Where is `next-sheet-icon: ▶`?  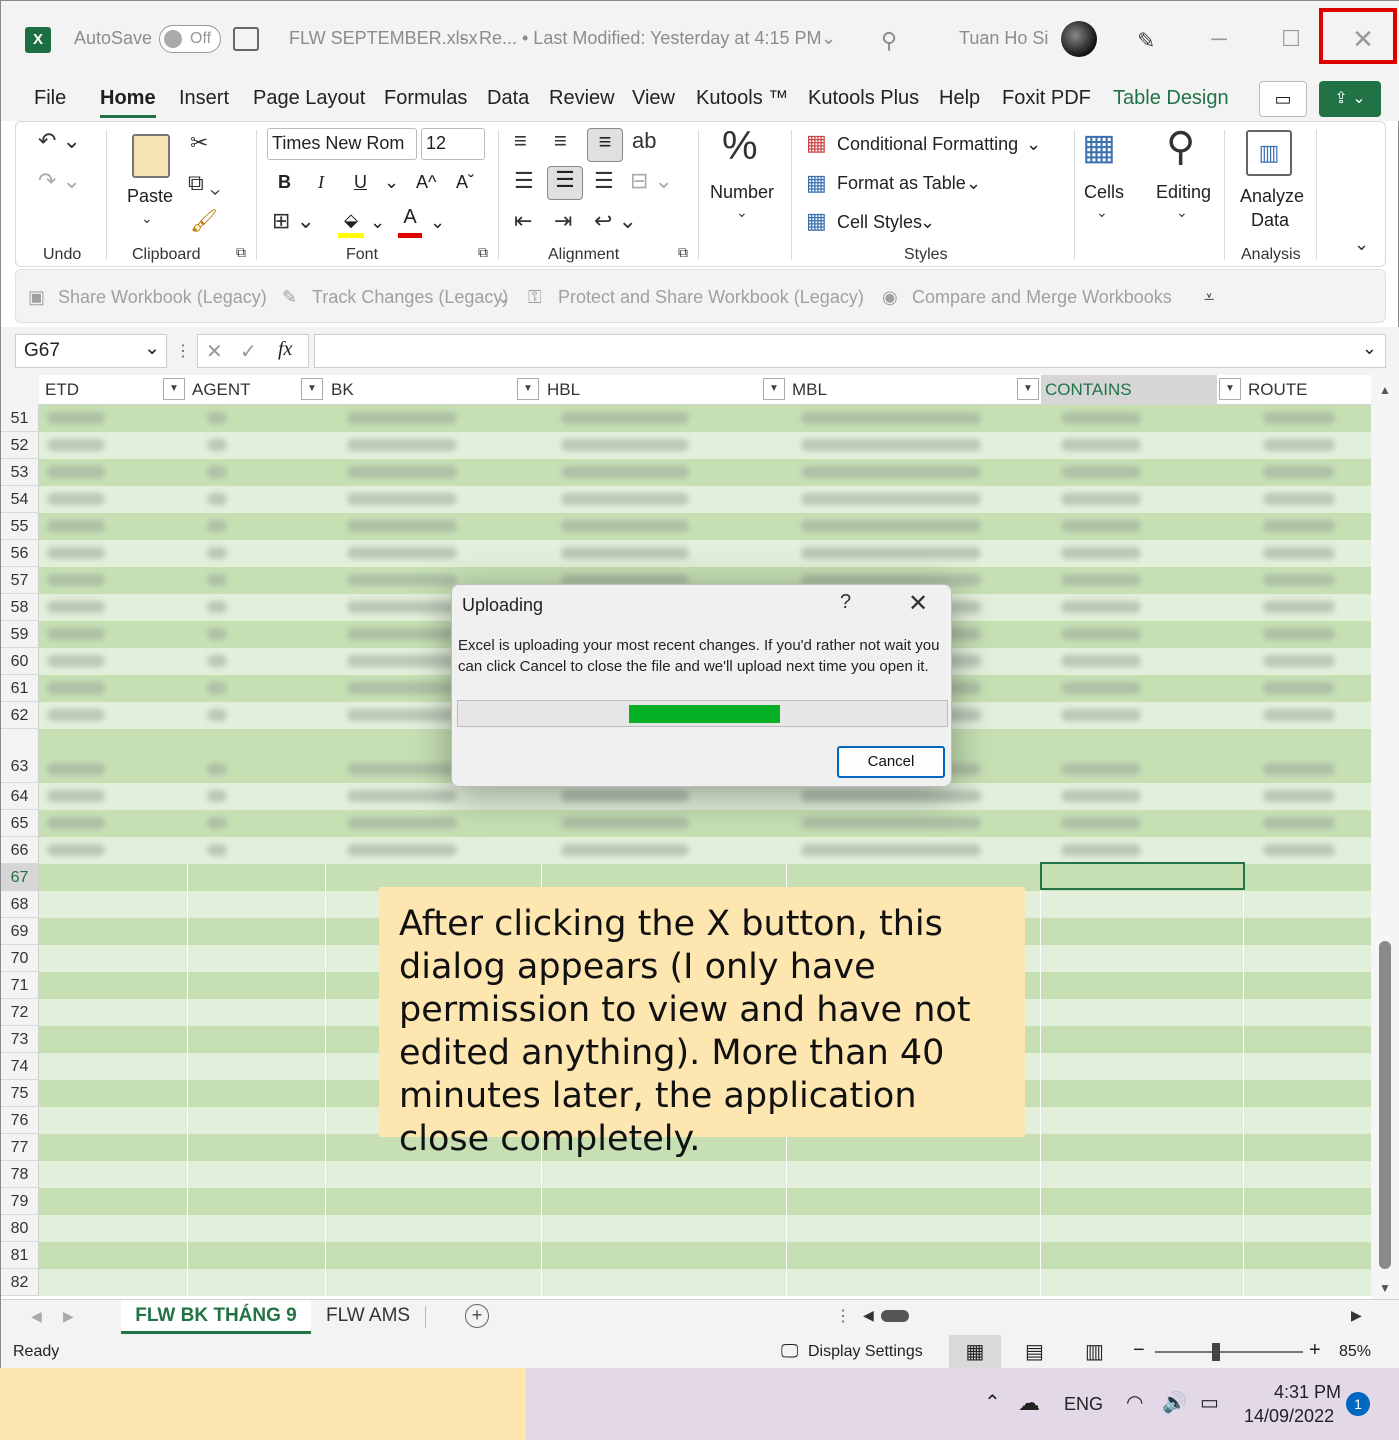
next-sheet-icon: ▶ is located at coordinates (68, 1316).